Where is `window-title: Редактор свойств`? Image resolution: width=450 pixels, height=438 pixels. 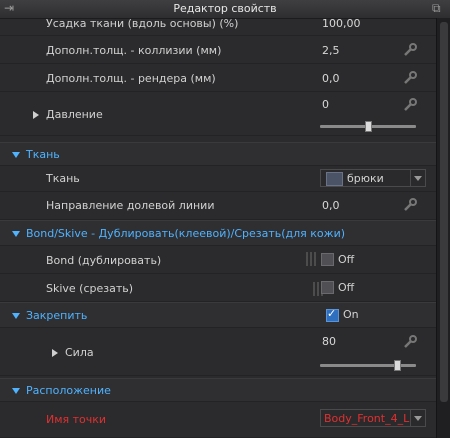
window-title: Редактор свойств is located at coordinates (225, 8).